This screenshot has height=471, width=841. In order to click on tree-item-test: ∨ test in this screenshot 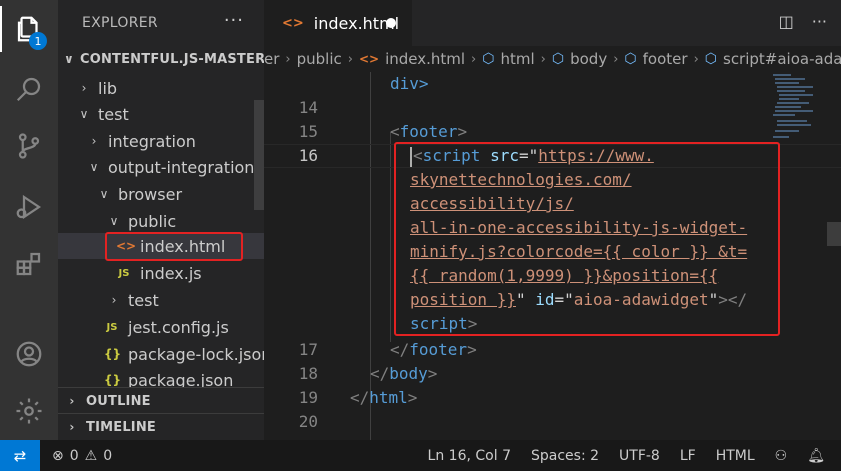, I will do `click(161, 114)`.